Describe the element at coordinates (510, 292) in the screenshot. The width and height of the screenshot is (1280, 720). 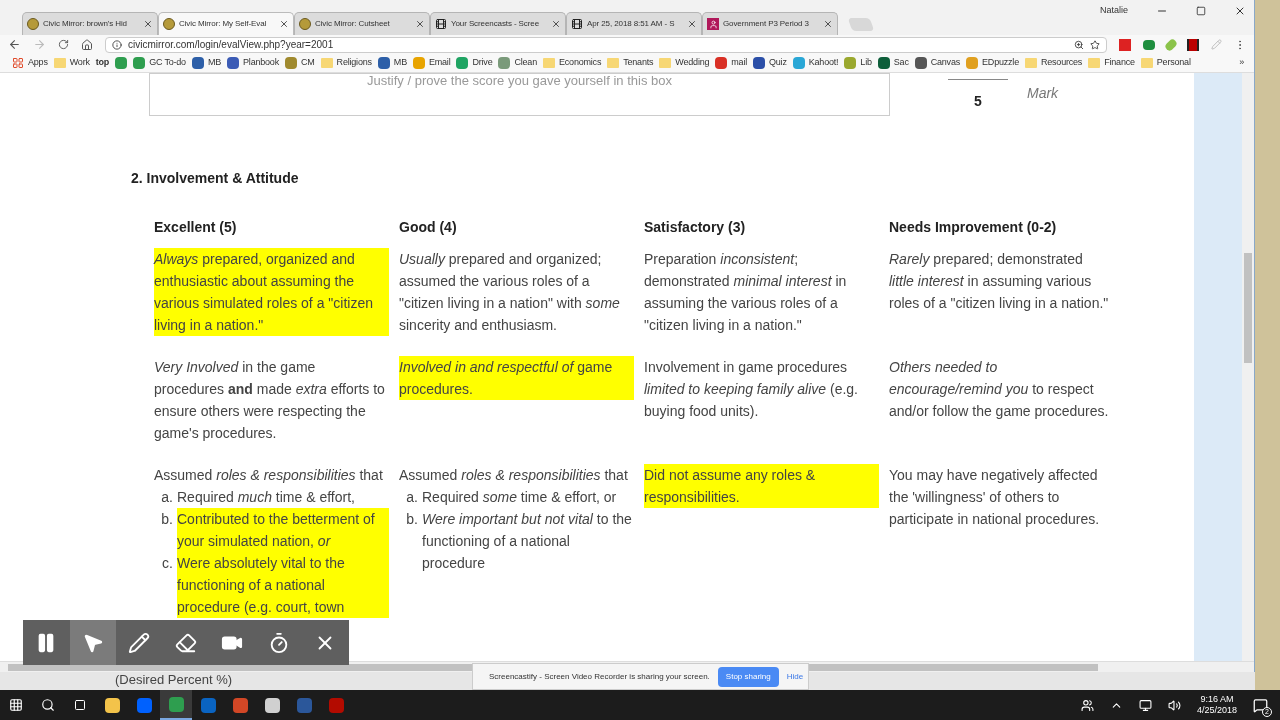
I see `rubric-text: Usually prepared and organized; assumed the various roles of a "citizen living in a nation" with some sincerity and enthusiasm.` at that location.